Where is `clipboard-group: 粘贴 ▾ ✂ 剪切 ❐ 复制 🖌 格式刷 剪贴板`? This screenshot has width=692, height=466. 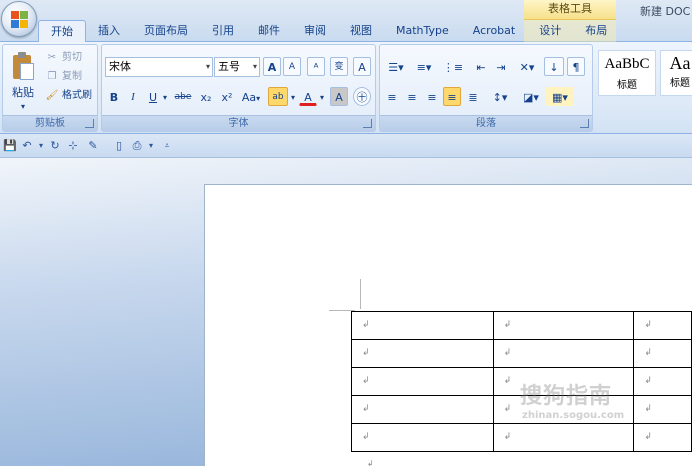
clipboard-group: 粘贴 ▾ ✂ 剪切 ❐ 复制 🖌 格式刷 剪贴板 is located at coordinates (50, 88).